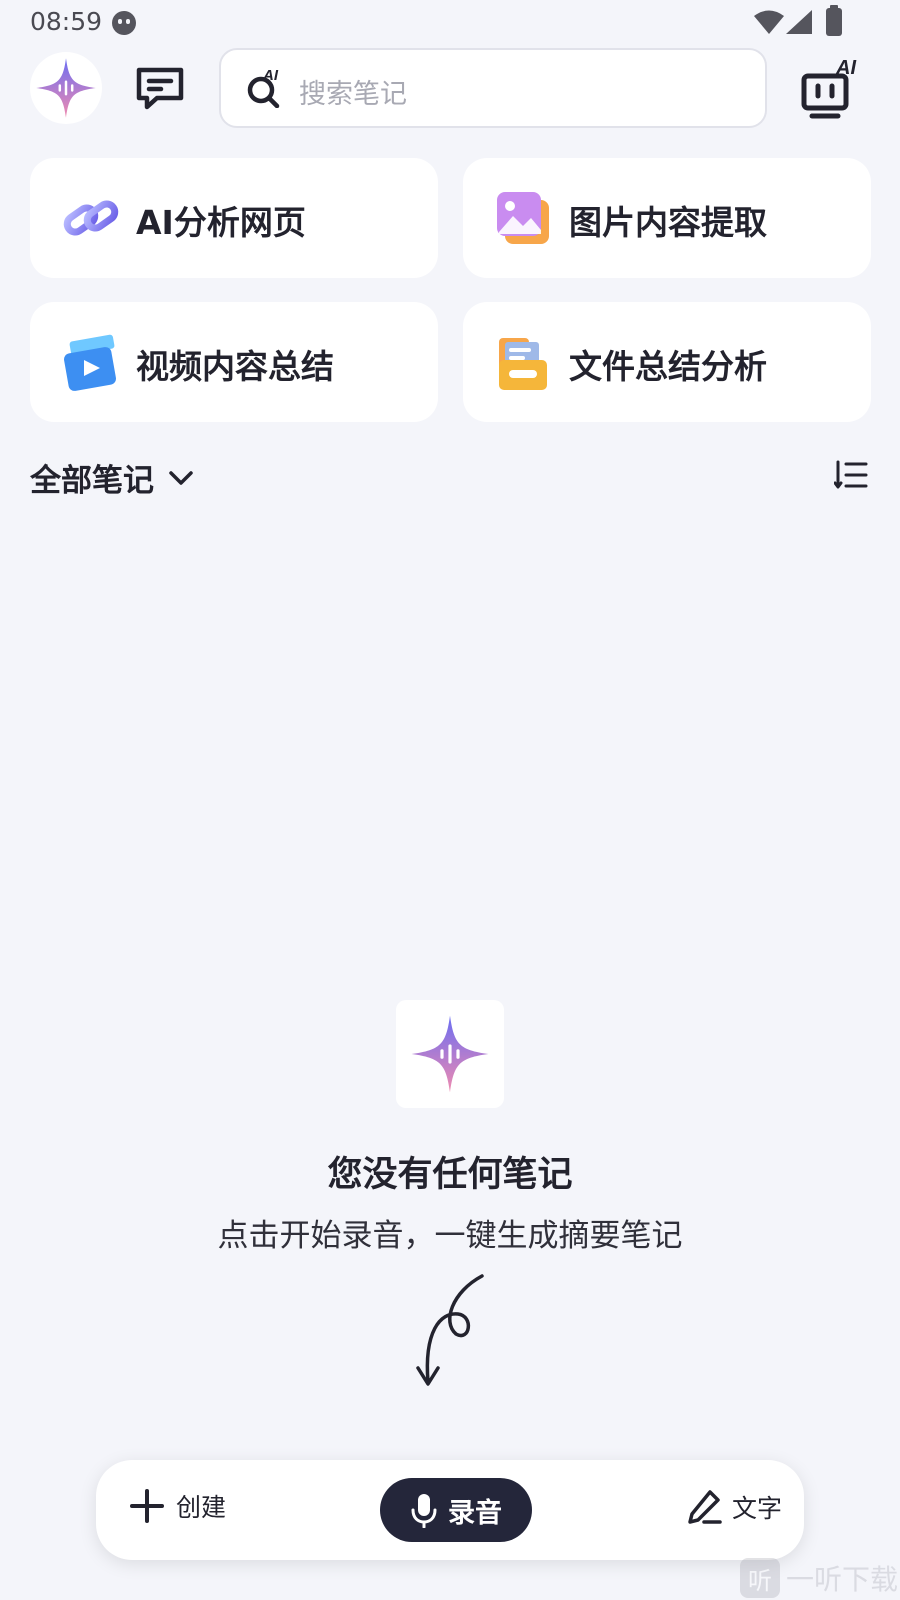  Describe the element at coordinates (475, 1513) in the screenshot. I see `record-label: 录音` at that location.